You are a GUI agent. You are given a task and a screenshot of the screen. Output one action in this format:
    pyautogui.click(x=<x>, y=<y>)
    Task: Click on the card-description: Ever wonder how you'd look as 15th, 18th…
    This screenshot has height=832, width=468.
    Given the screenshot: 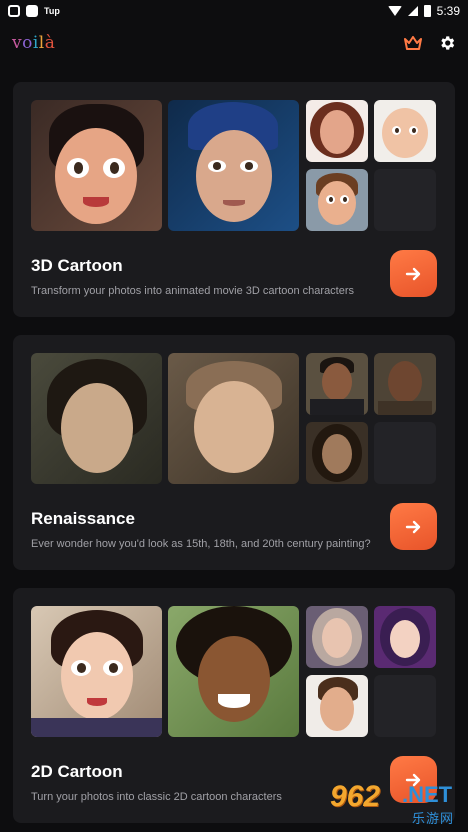 What is the action you would take?
    pyautogui.click(x=201, y=544)
    